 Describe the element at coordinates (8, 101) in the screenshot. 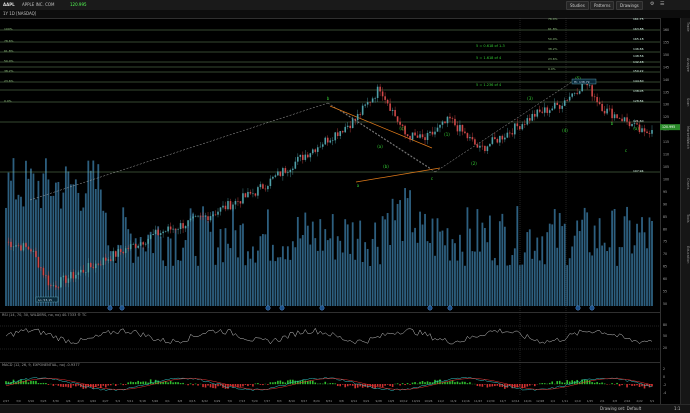

I see `fib-label-left: 0.0%` at that location.